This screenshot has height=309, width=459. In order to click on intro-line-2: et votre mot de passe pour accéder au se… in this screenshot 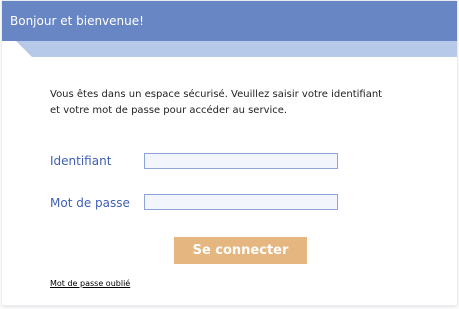, I will do `click(169, 110)`.